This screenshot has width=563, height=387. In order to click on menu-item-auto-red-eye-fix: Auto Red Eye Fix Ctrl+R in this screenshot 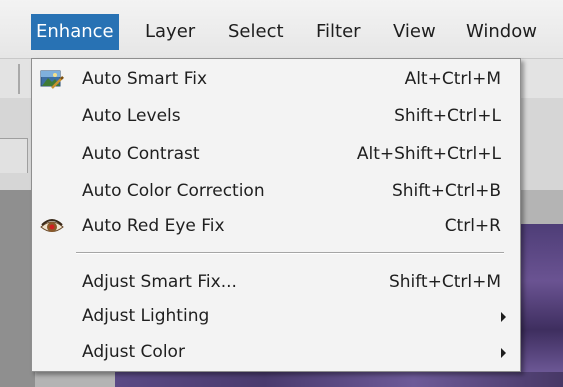, I will do `click(276, 226)`.